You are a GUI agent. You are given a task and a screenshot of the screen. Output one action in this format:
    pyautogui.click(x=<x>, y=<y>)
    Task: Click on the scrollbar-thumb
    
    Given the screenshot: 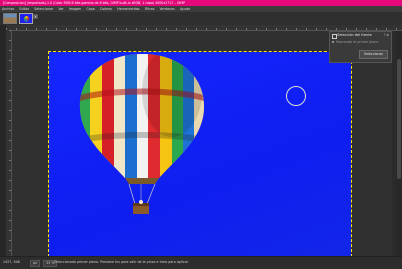 What is the action you would take?
    pyautogui.click(x=399, y=119)
    